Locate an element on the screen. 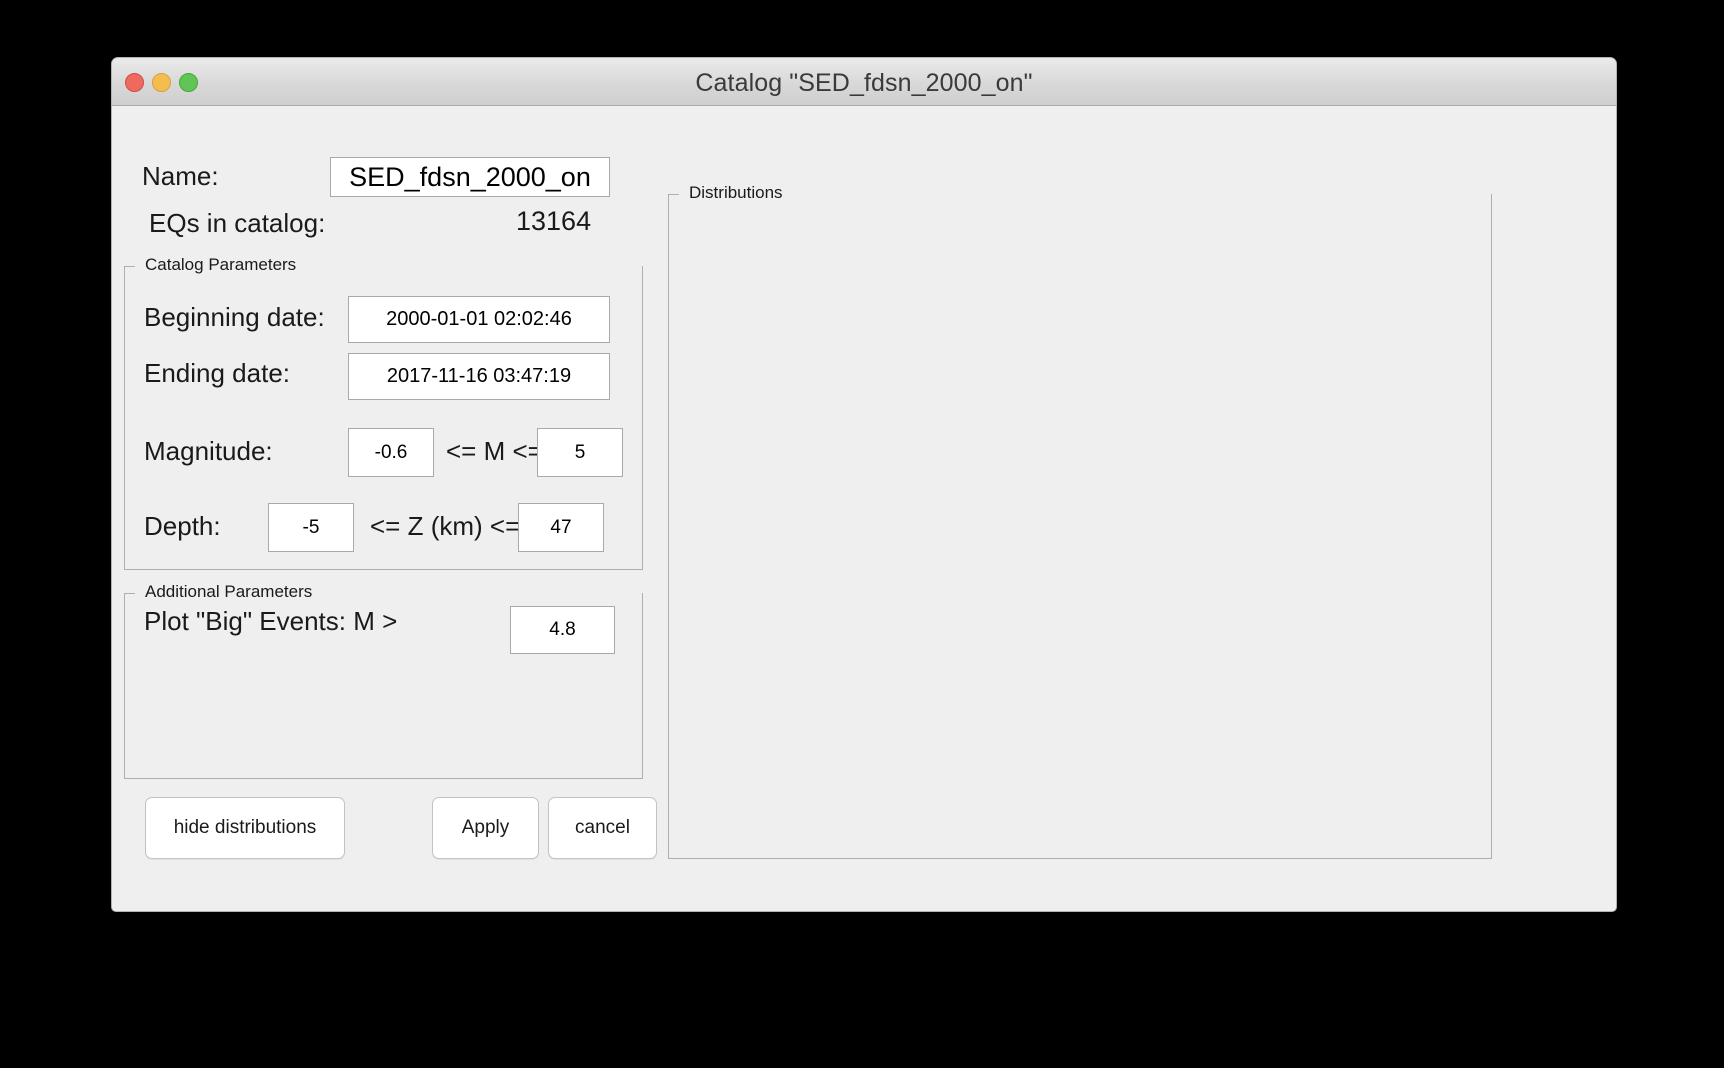  depth-min-input: -5 is located at coordinates (311, 527).